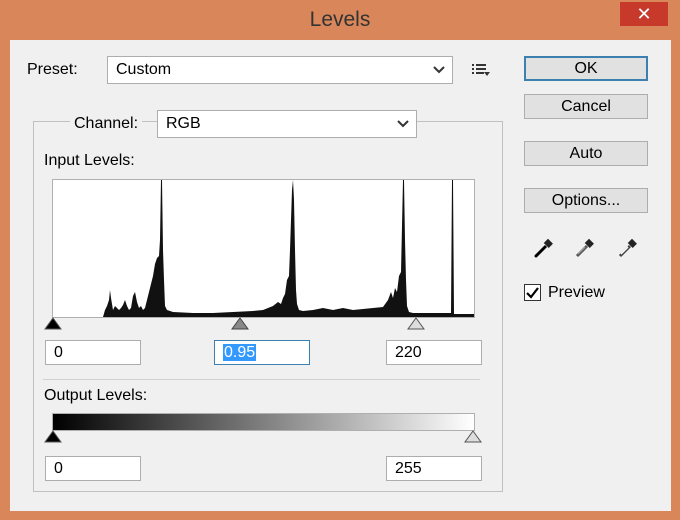 This screenshot has width=680, height=520. Describe the element at coordinates (240, 352) in the screenshot. I see `input-gamma-value: 0.95` at that location.